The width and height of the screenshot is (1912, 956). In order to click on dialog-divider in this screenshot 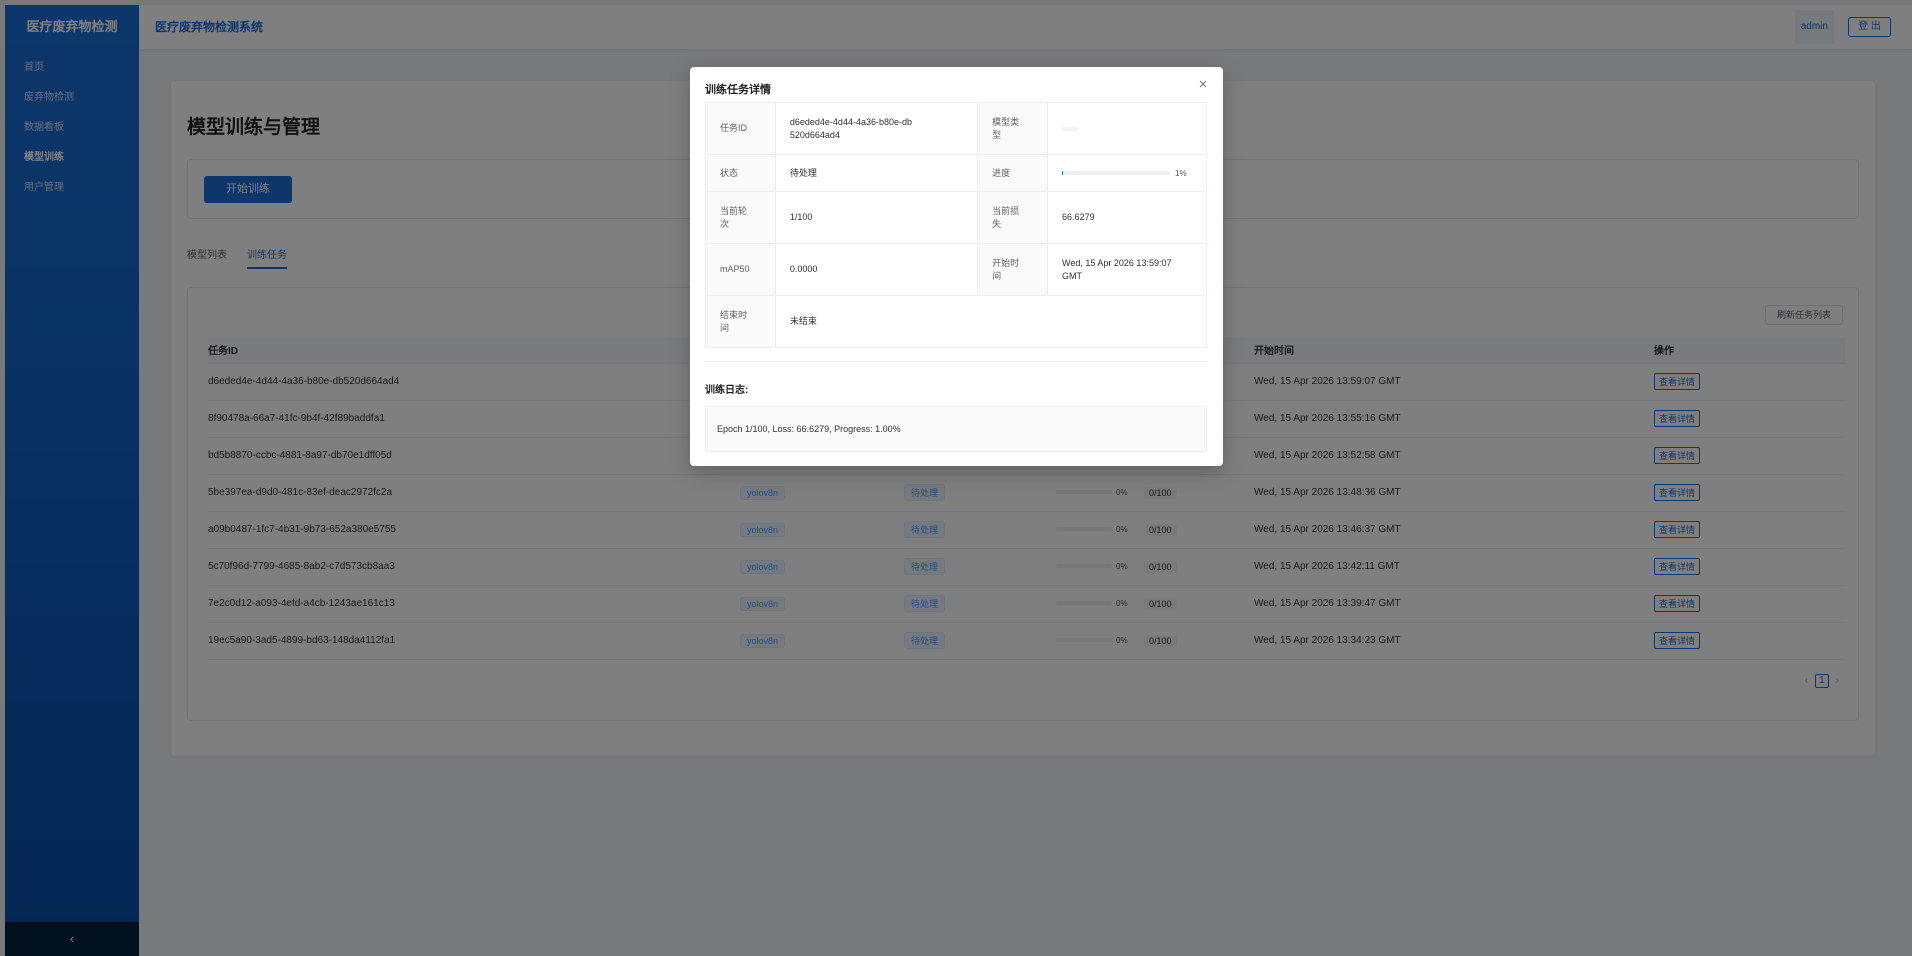, I will do `click(956, 361)`.